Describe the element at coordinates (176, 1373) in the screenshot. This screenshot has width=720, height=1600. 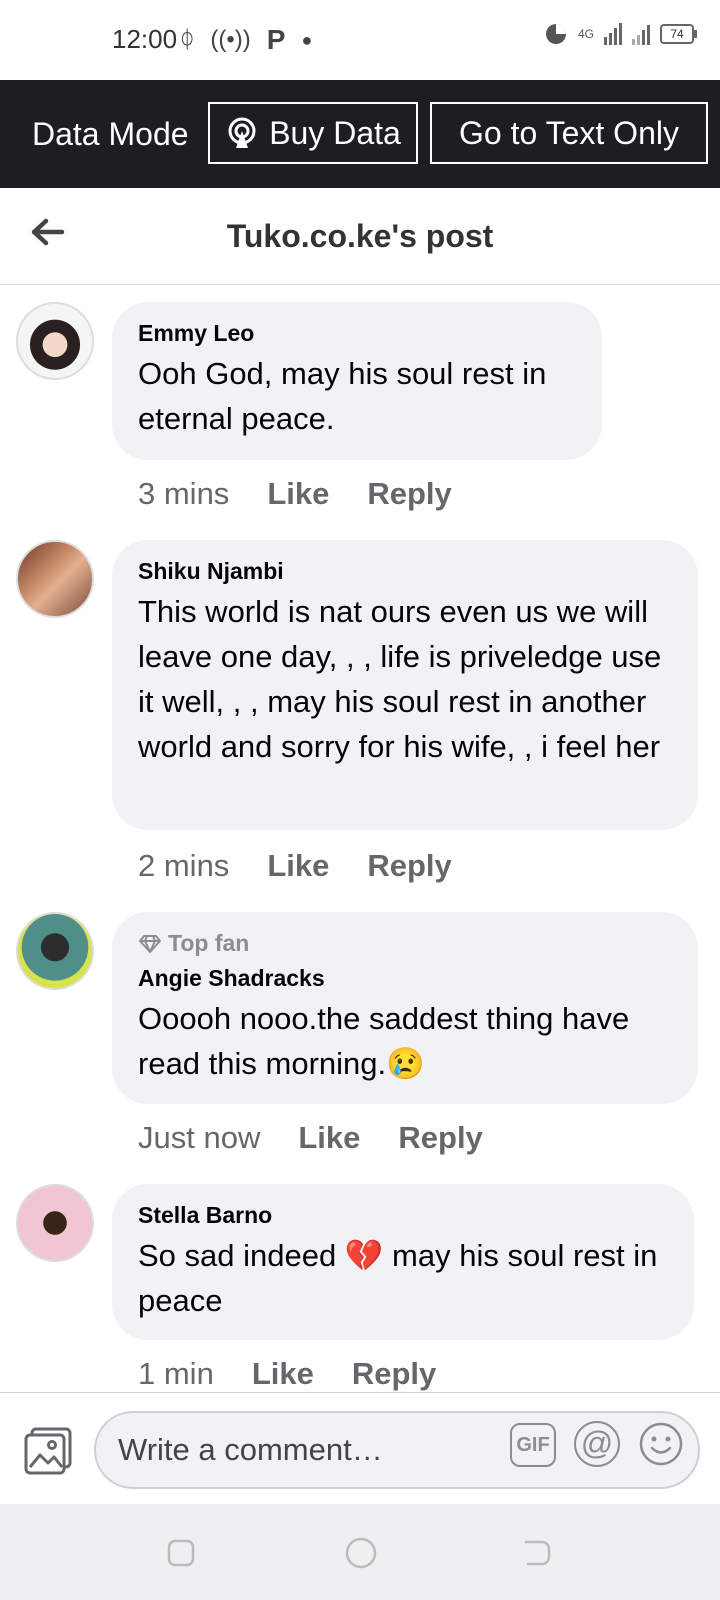
I see `comment-time: 1 min` at that location.